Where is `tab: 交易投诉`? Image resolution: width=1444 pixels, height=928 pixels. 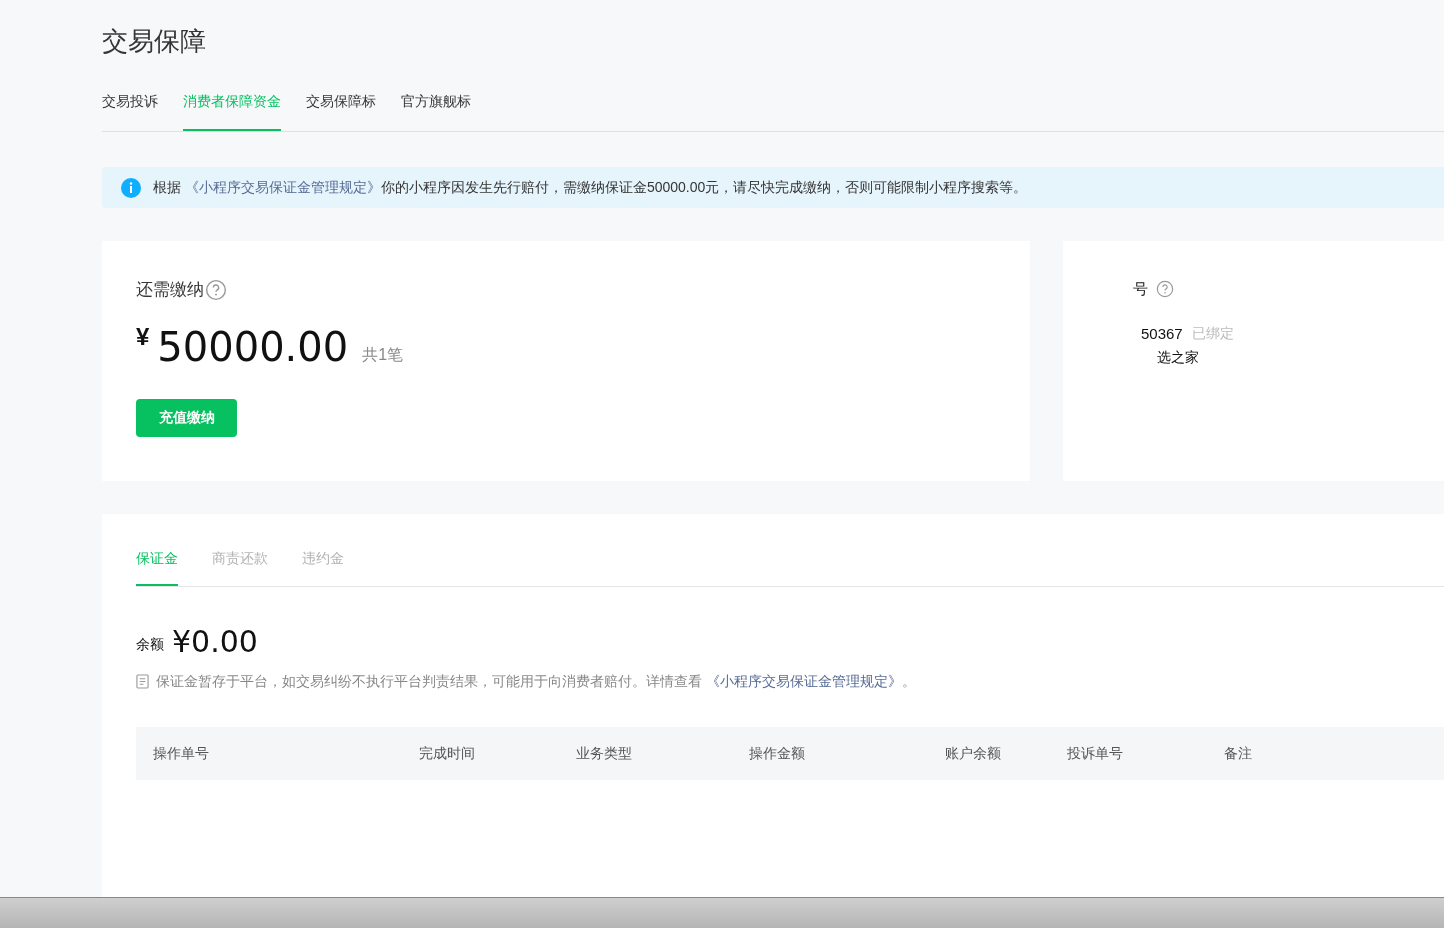
tab: 交易投诉 is located at coordinates (130, 111).